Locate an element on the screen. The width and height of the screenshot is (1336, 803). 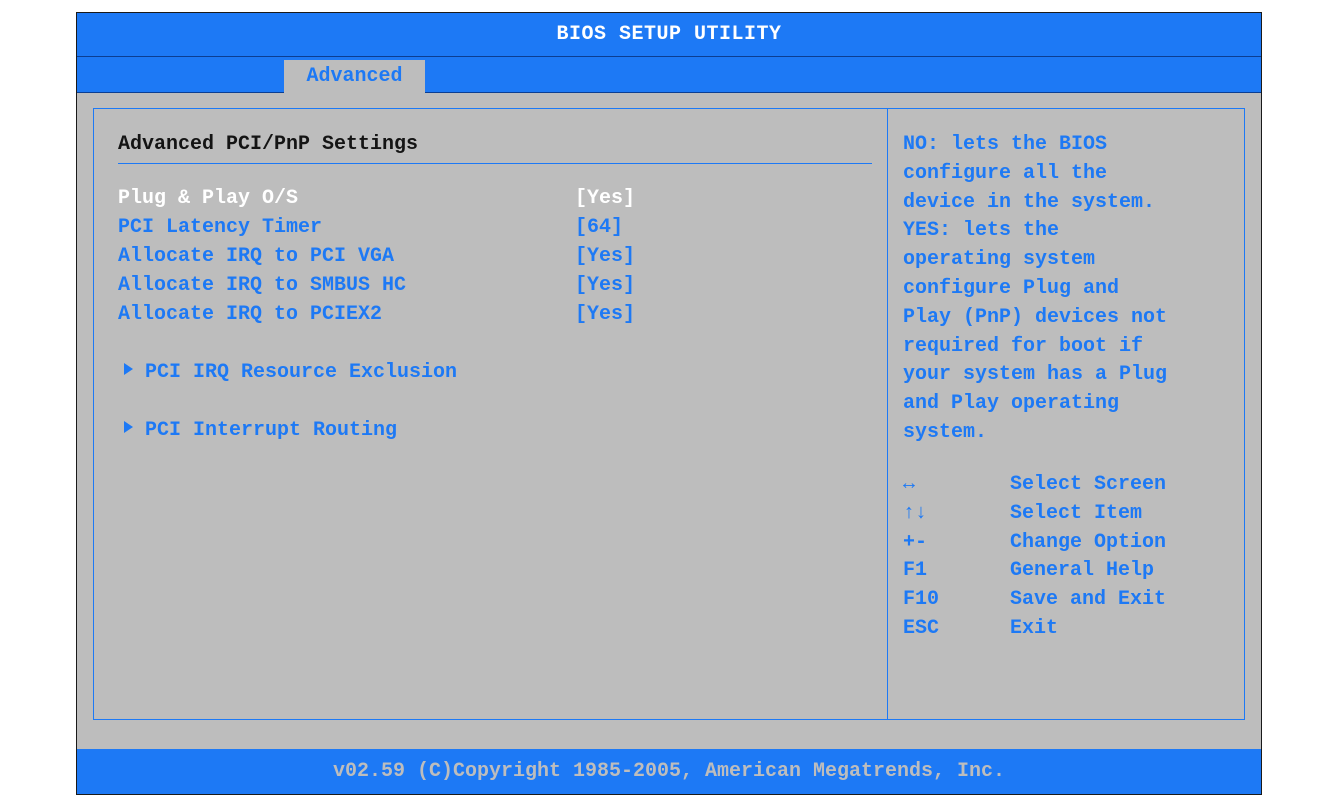
key-select-screen: ↔ Select Screen is located at coordinates (1073, 485).